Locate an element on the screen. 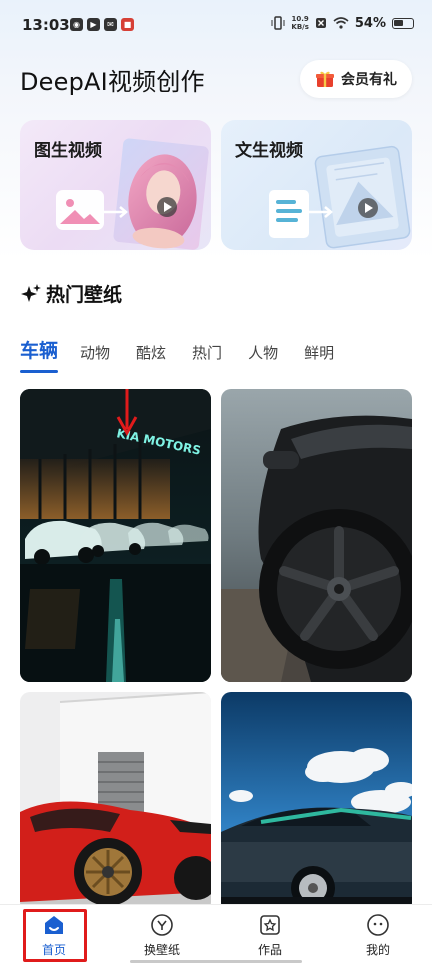 The height and width of the screenshot is (964, 432). status-right: 10.9 KB/s 54% is located at coordinates (342, 23).